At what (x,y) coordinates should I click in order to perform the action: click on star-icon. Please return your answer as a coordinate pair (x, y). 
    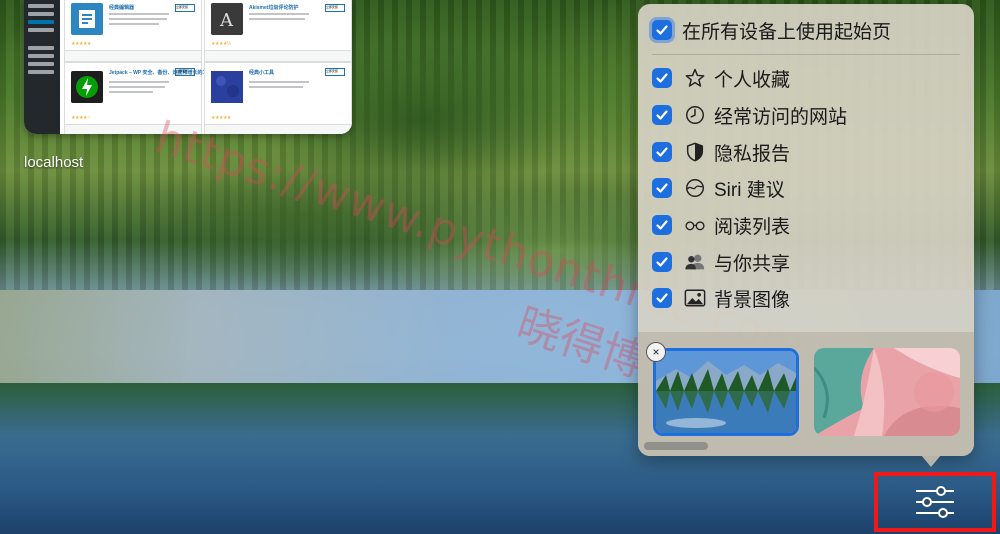
    Looking at the image, I should click on (695, 78).